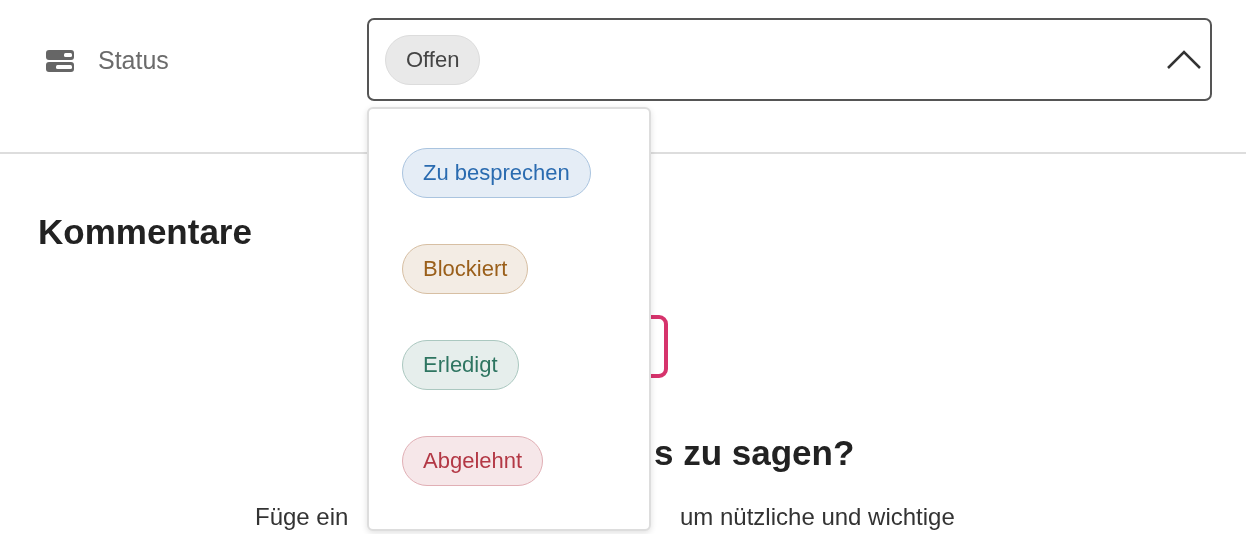 The image size is (1246, 534). What do you see at coordinates (60, 60) in the screenshot?
I see `toggle-icon` at bounding box center [60, 60].